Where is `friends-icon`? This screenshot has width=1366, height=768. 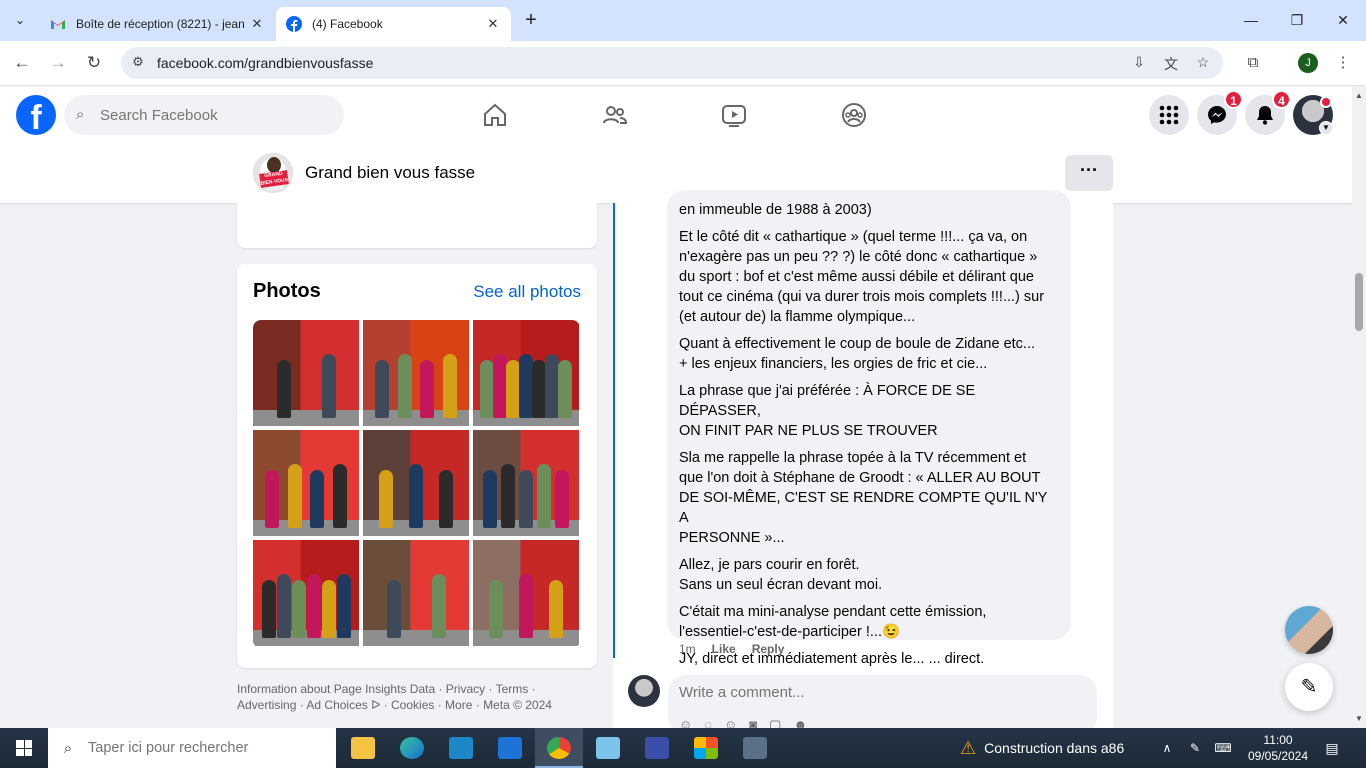 friends-icon is located at coordinates (615, 115).